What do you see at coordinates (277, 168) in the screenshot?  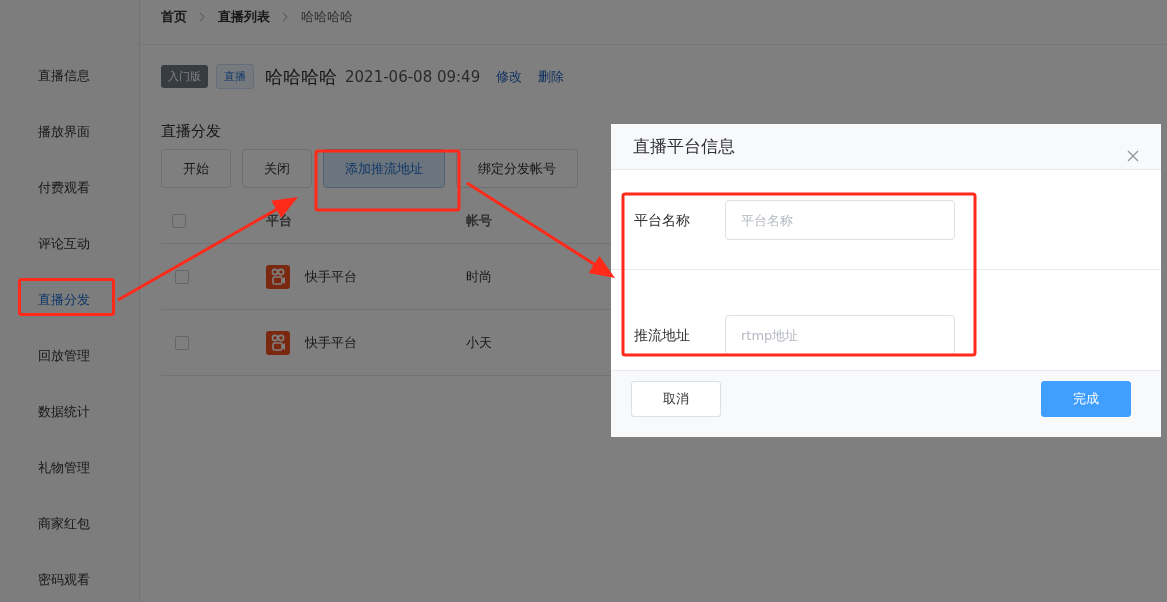 I see `action-button: 关闭` at bounding box center [277, 168].